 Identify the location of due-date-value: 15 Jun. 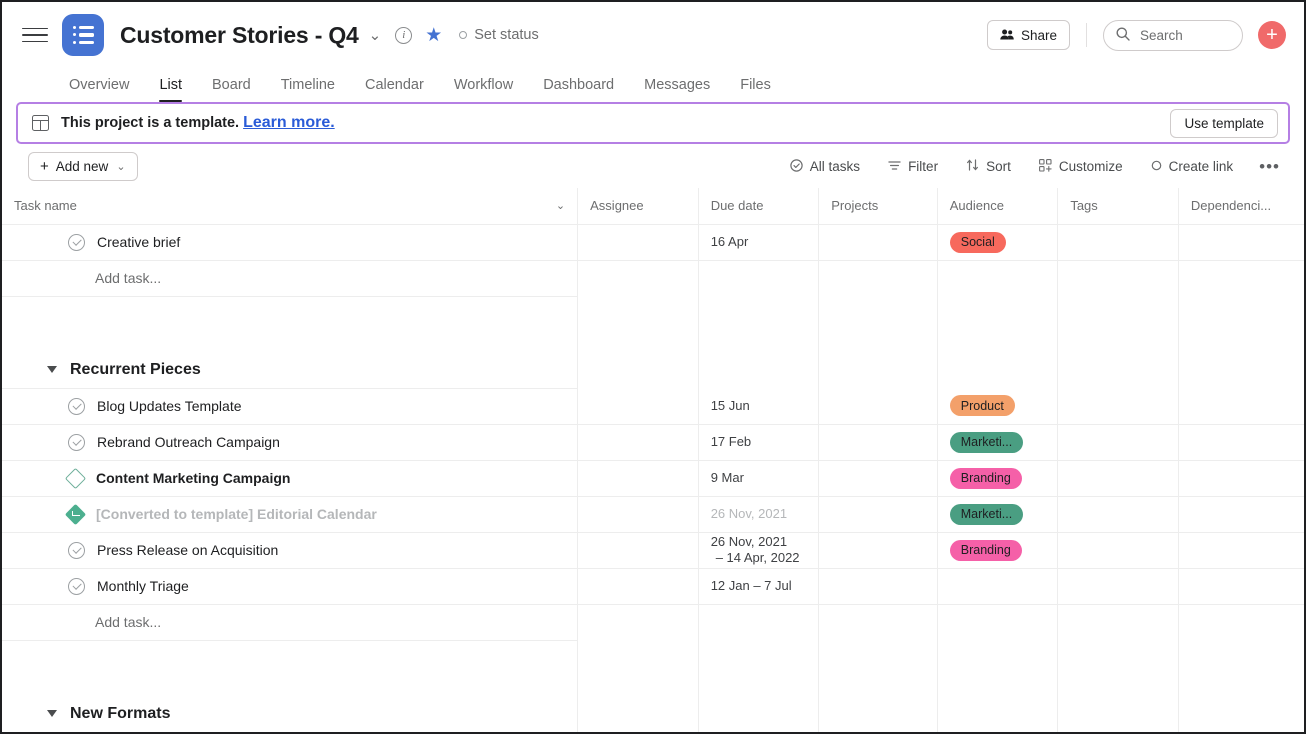
(765, 406).